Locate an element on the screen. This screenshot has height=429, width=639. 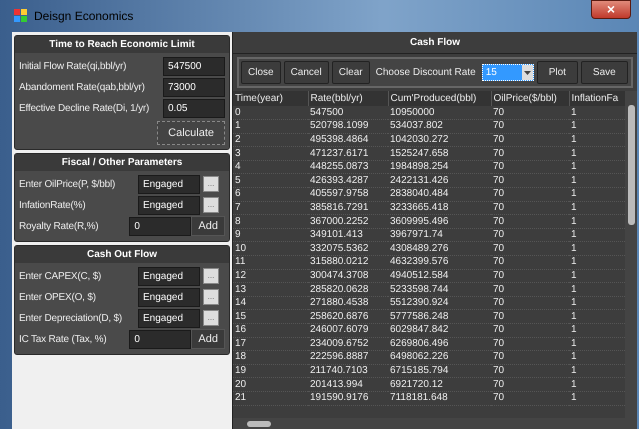
field-label: IC Tax Rate (Tax, %) is located at coordinates (63, 339).